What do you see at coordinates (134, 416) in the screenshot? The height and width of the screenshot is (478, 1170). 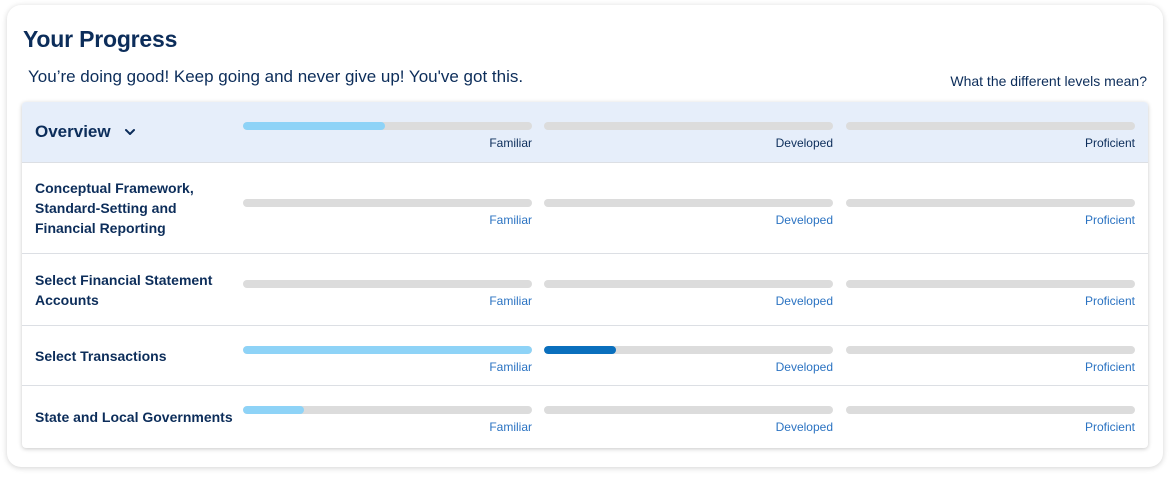 I see `topic-label: State and Local Governments` at bounding box center [134, 416].